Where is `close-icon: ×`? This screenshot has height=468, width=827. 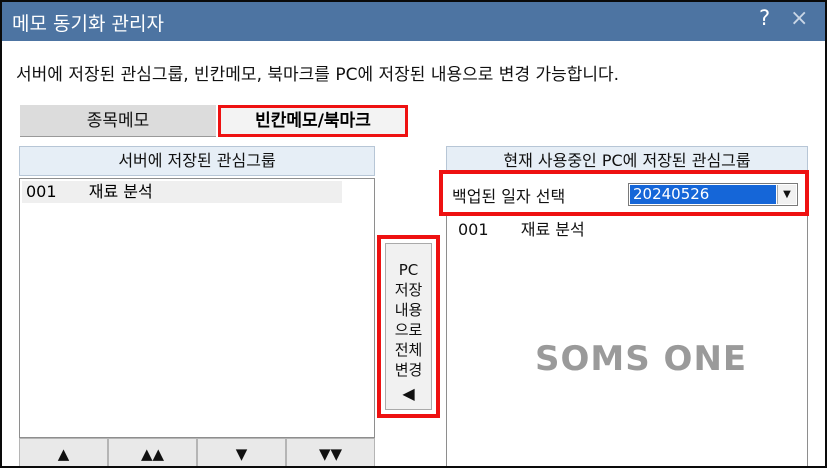 close-icon: × is located at coordinates (799, 18).